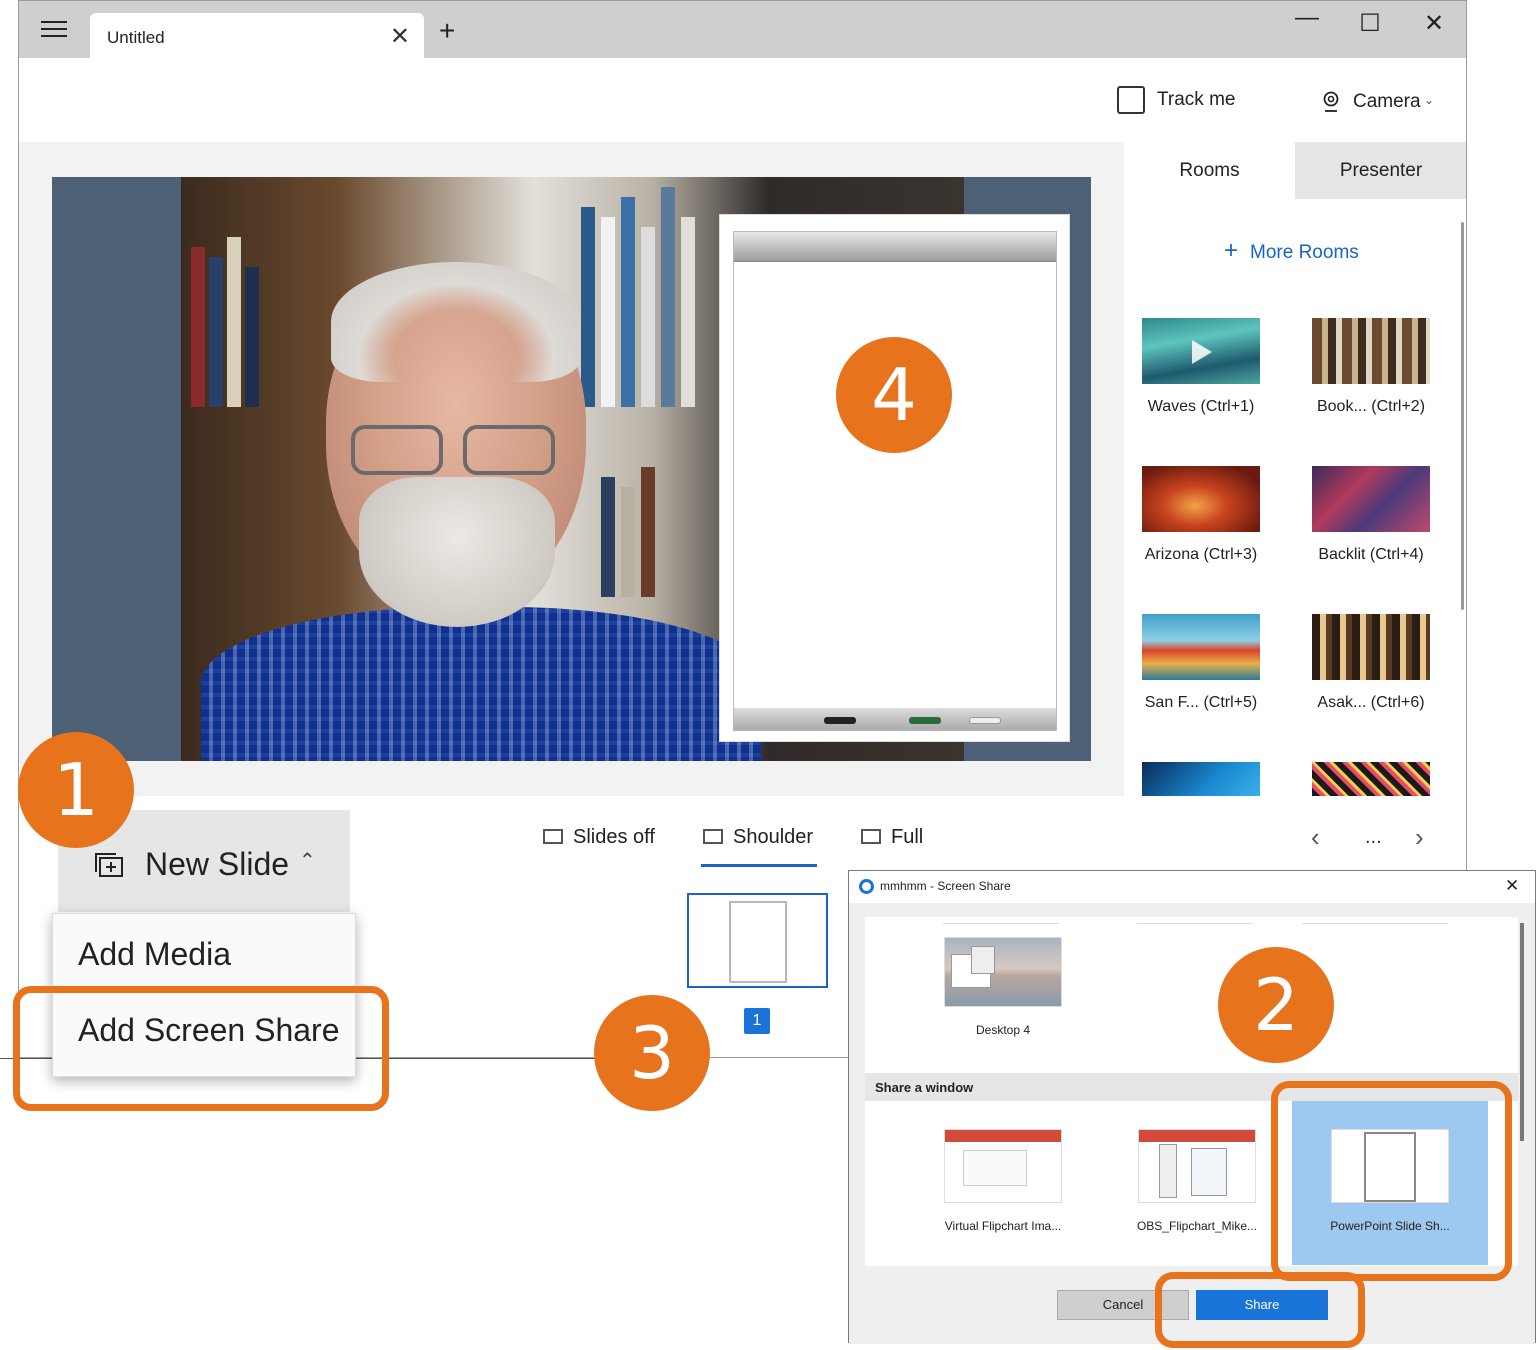 The width and height of the screenshot is (1536, 1350). Describe the element at coordinates (1371, 499) in the screenshot. I see `backlit-thumb` at that location.